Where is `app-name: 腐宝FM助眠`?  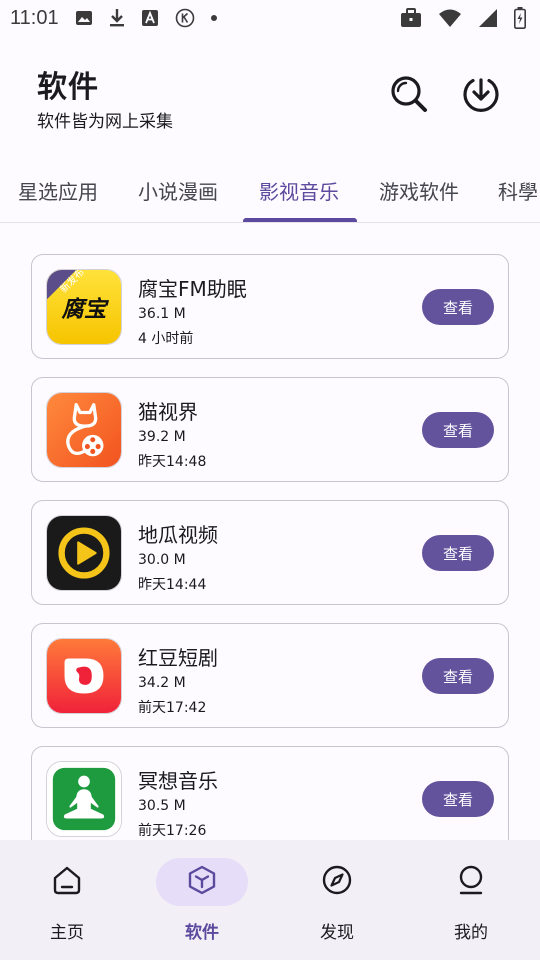
app-name: 腐宝FM助眠 is located at coordinates (192, 289).